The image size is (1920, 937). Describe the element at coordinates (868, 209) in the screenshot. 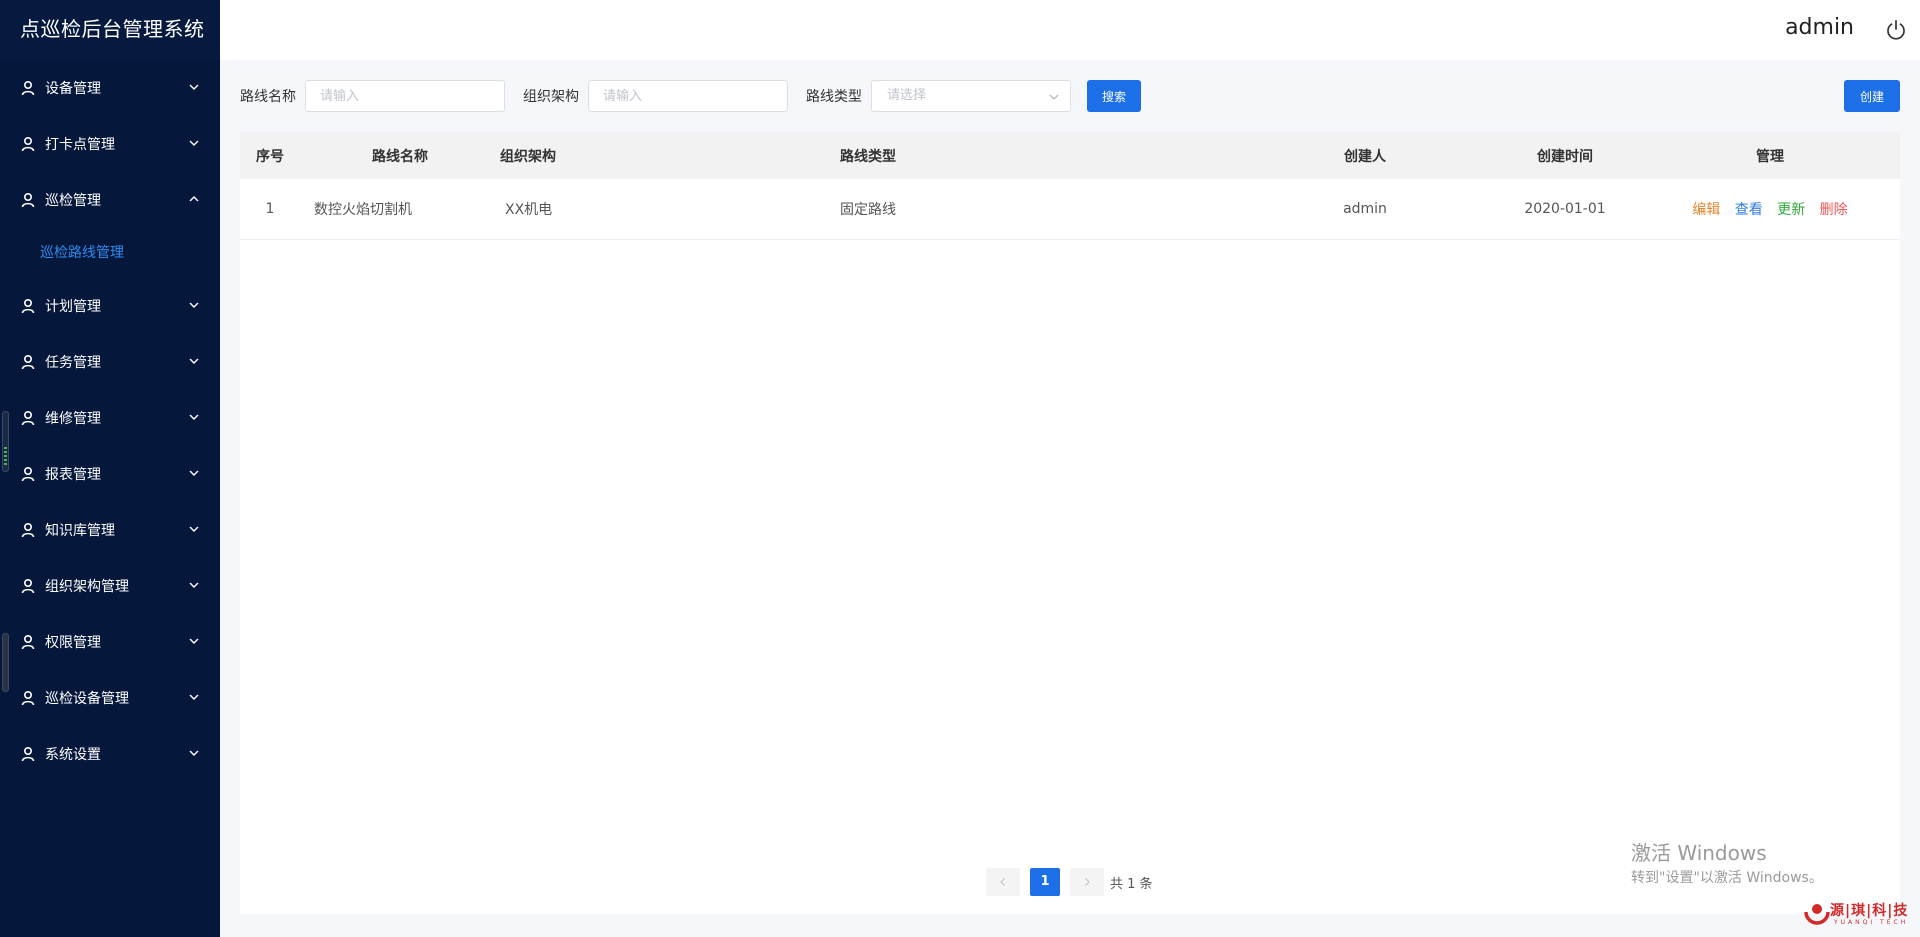

I see `cell-route-type: 固定路线` at that location.